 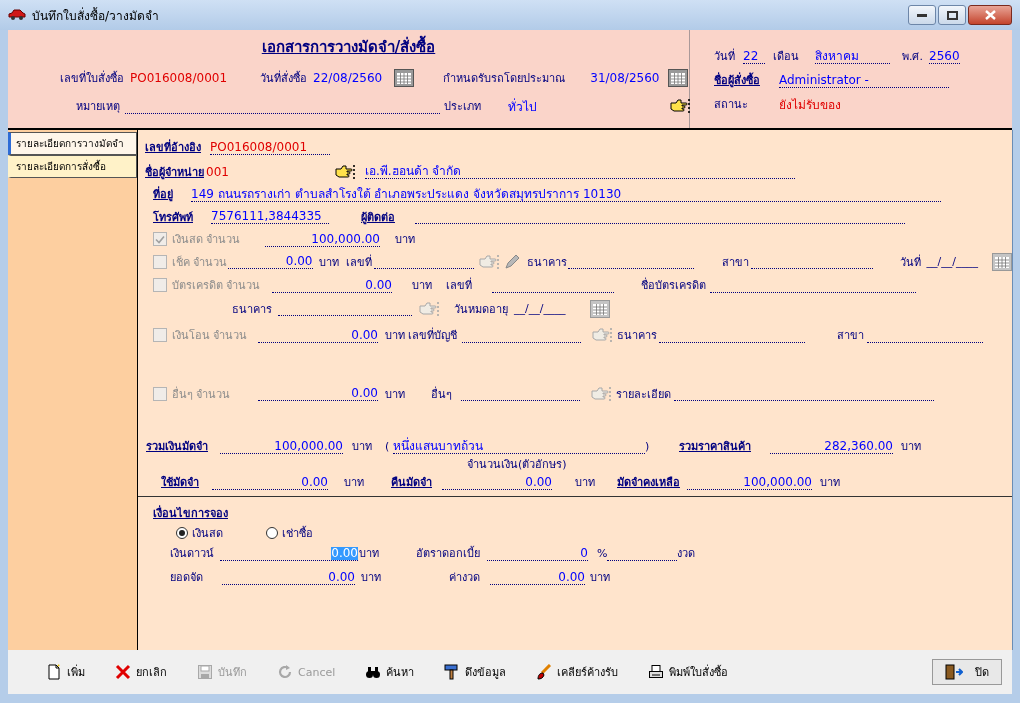 I want to click on maximize-icon, so click(x=952, y=15).